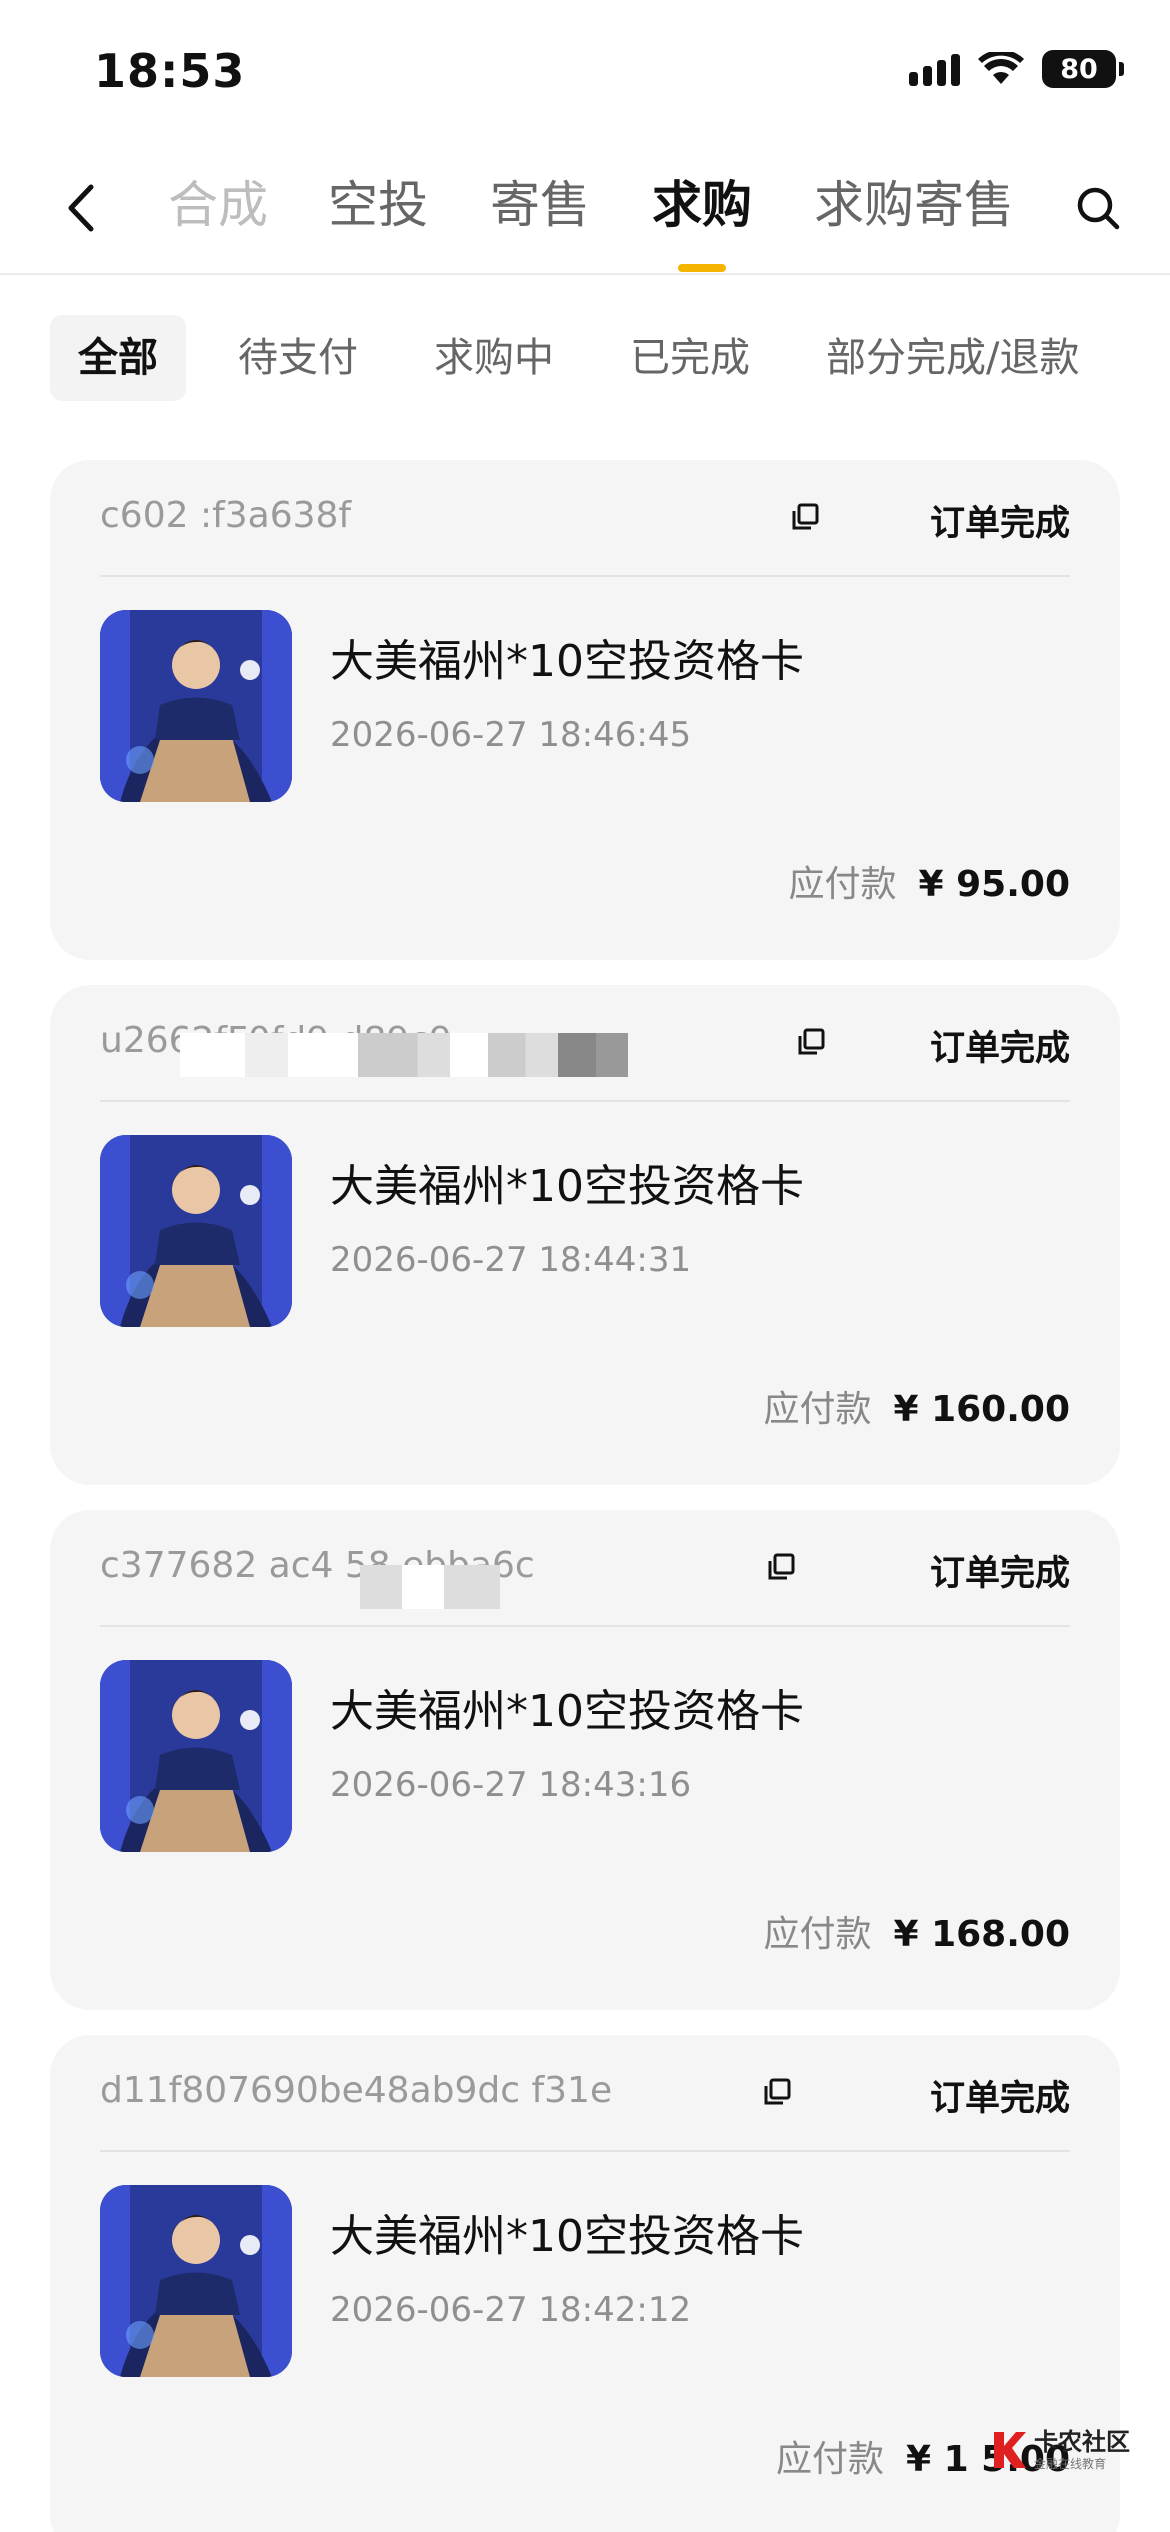 The width and height of the screenshot is (1170, 2532). I want to click on top-nav: 合成 空投 寄售 求购 求购寄售, so click(585, 212).